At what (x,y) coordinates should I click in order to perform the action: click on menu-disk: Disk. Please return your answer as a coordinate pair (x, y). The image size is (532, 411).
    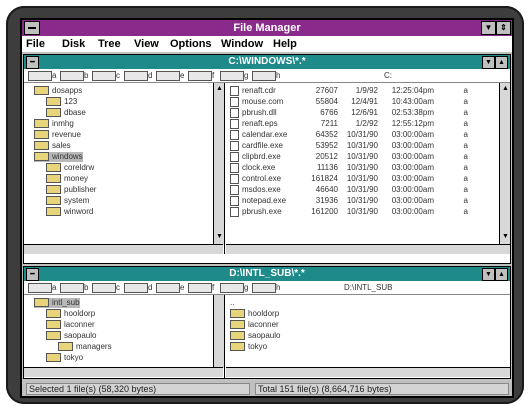
    Looking at the image, I should click on (73, 44).